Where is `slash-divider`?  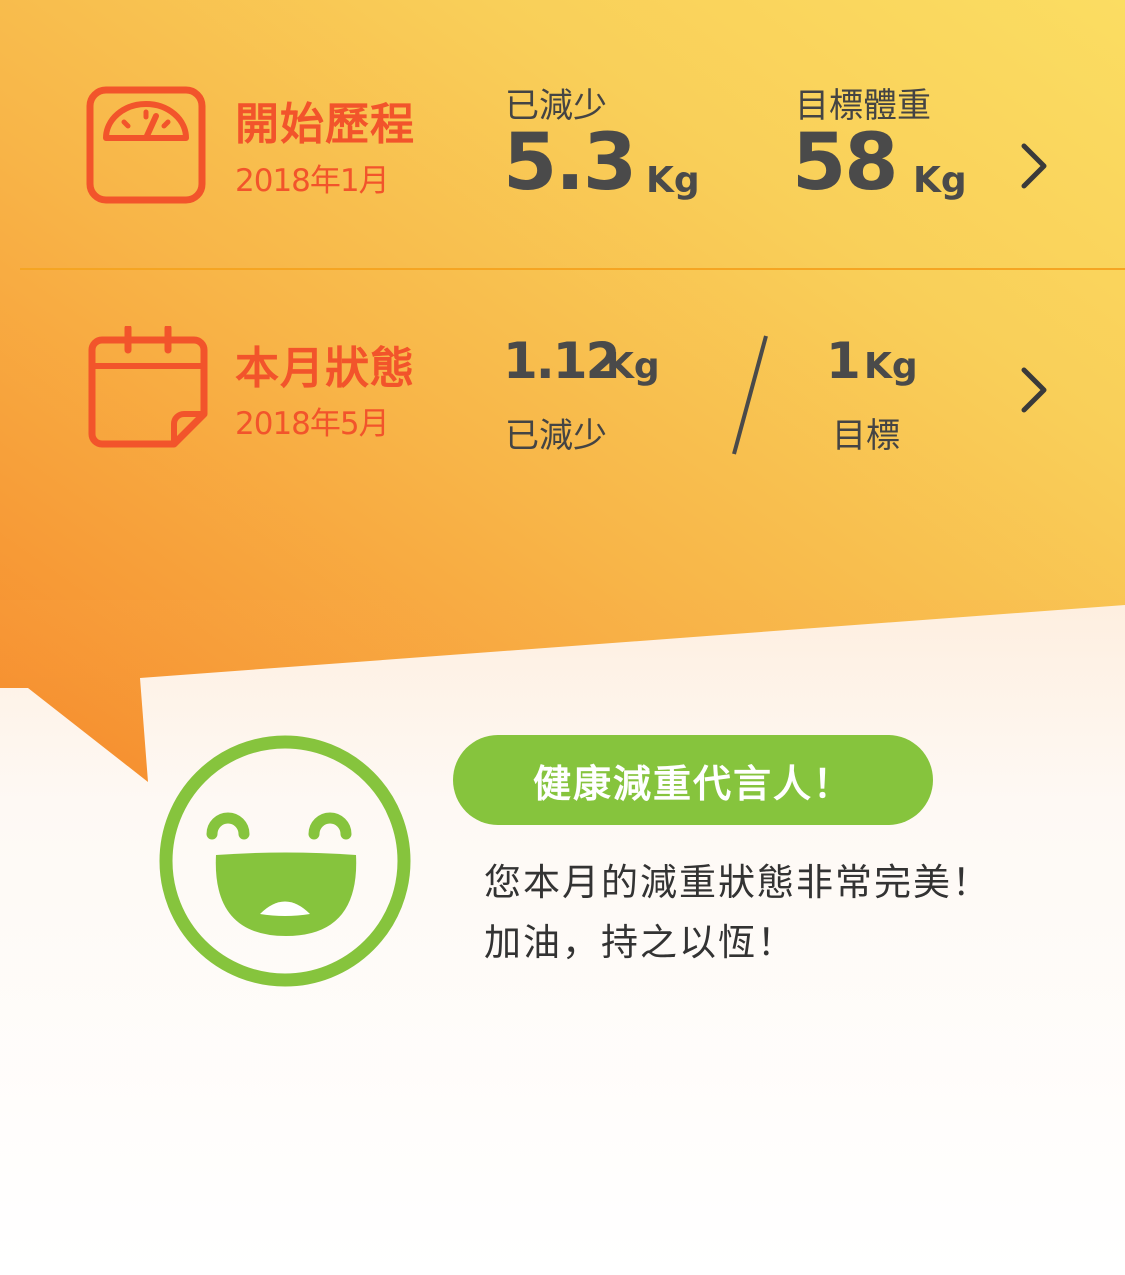 slash-divider is located at coordinates (750, 395).